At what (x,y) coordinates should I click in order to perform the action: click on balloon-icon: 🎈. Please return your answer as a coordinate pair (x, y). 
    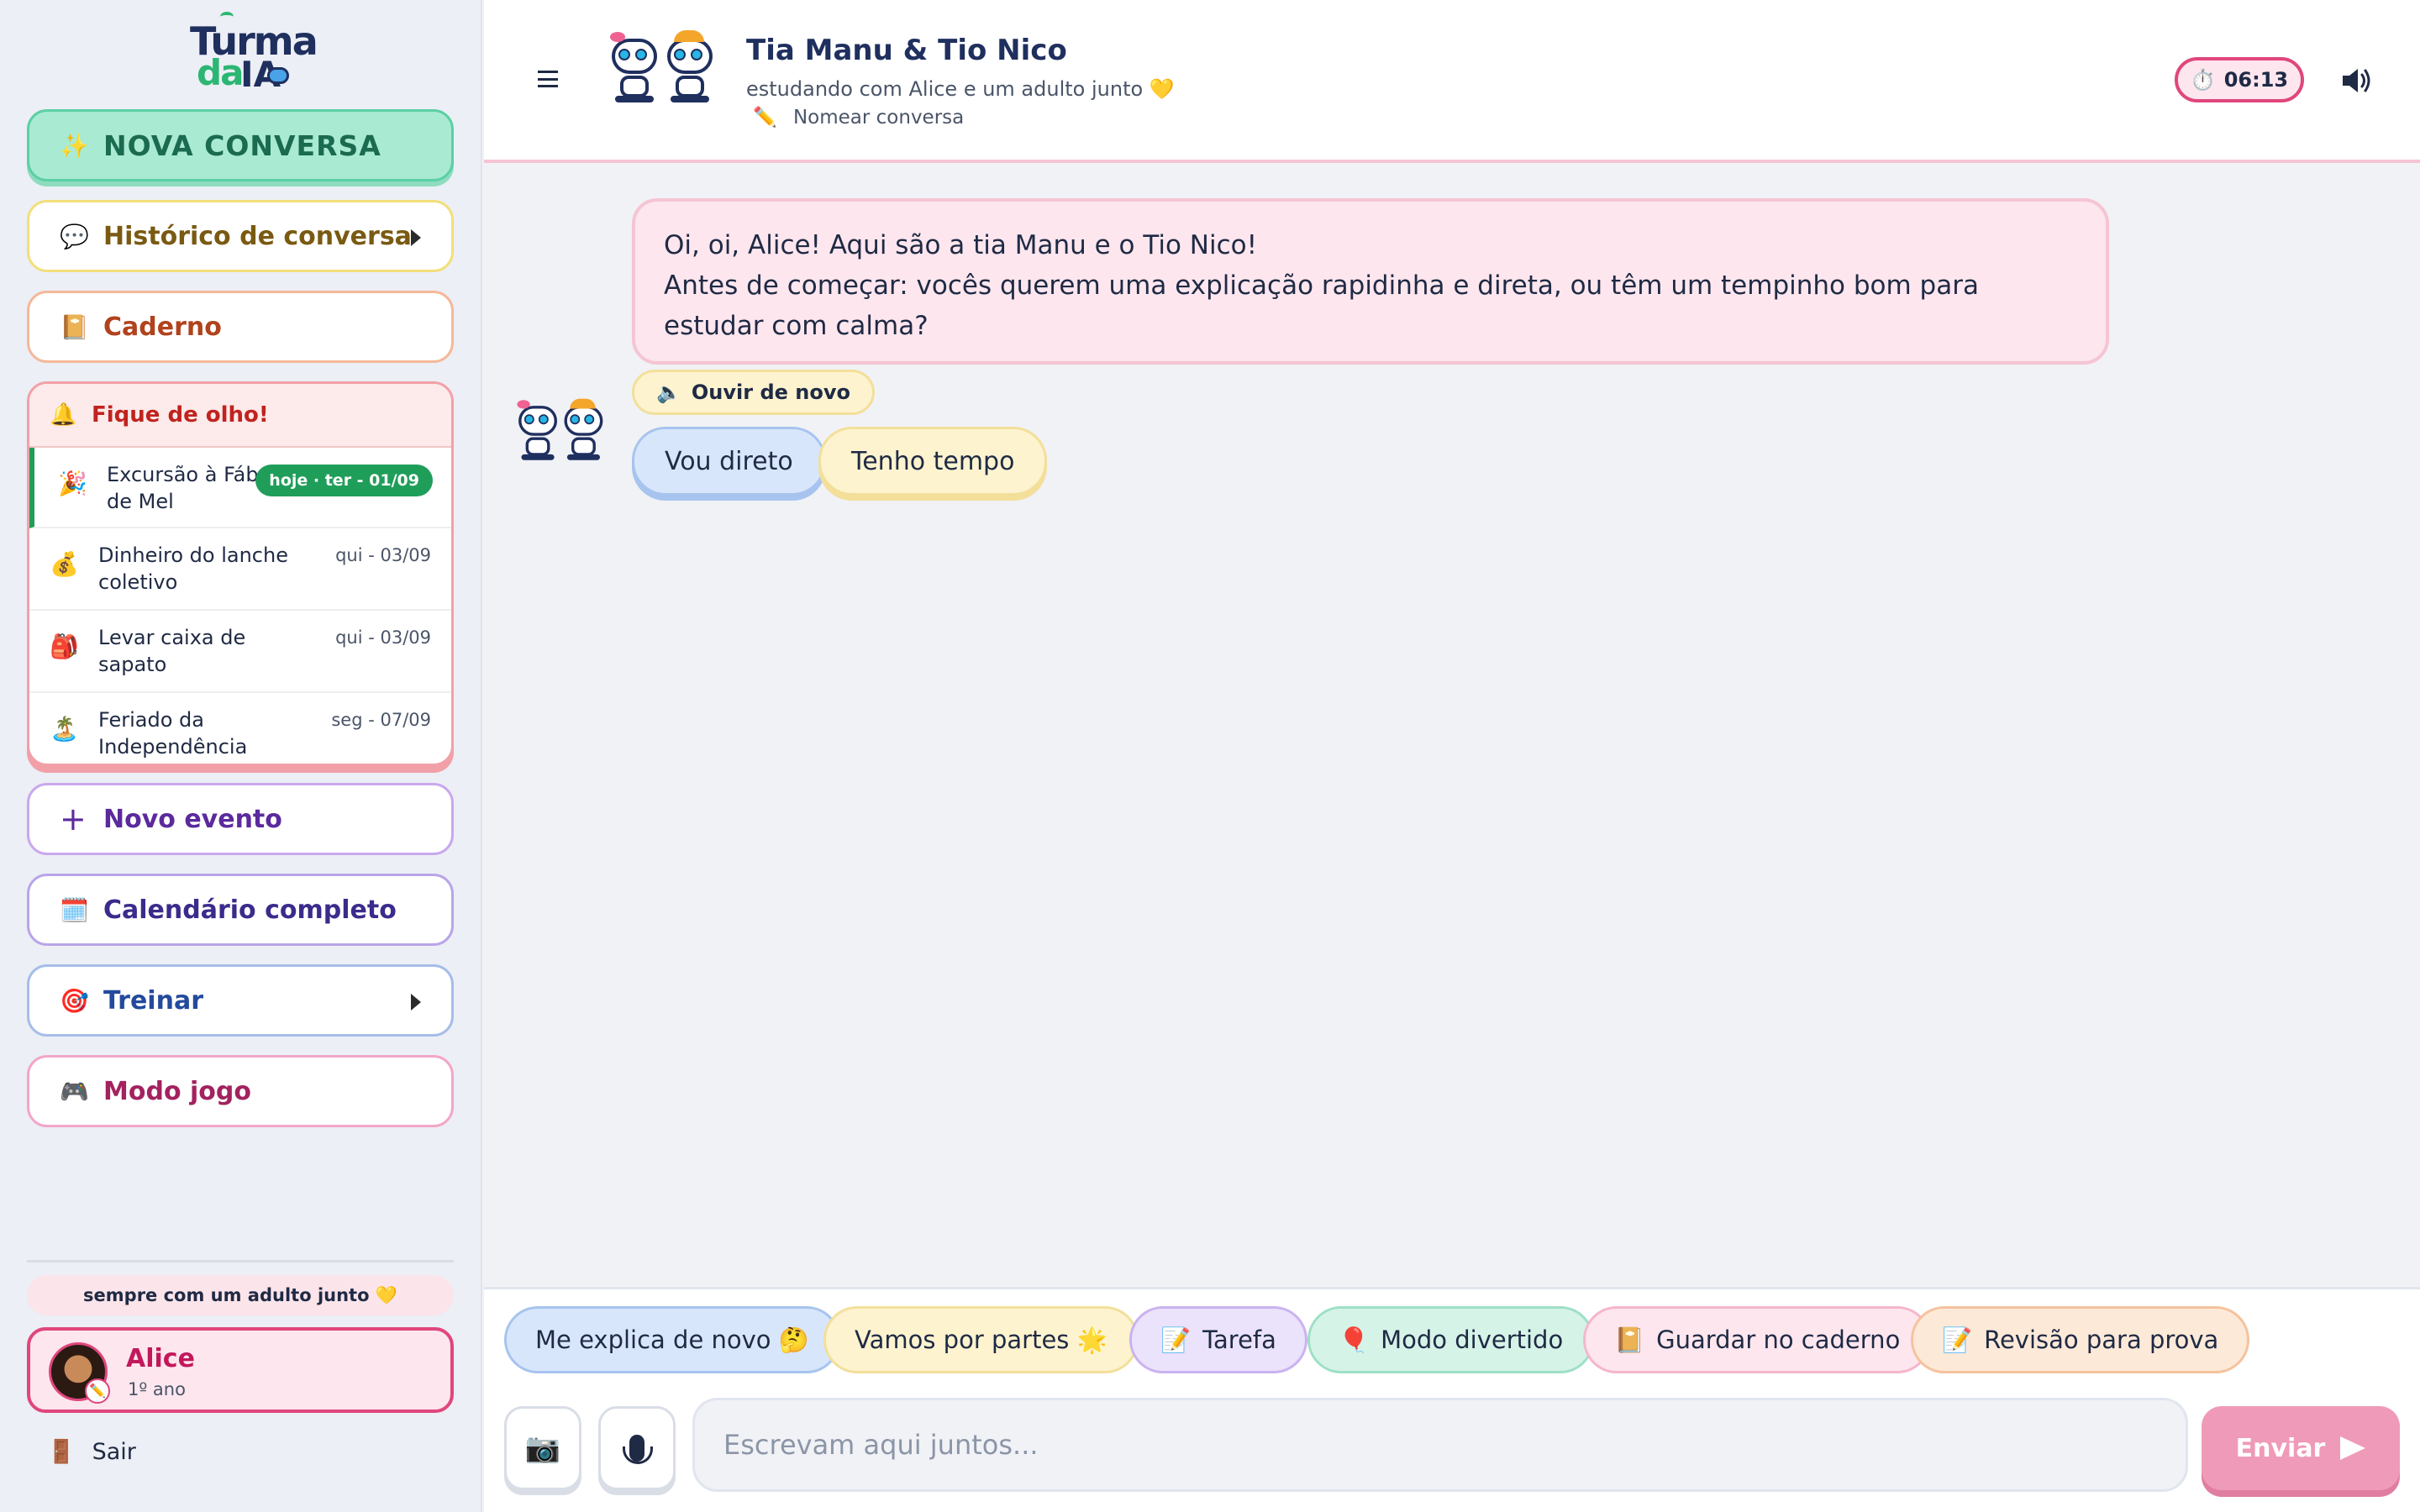
    Looking at the image, I should click on (1354, 1339).